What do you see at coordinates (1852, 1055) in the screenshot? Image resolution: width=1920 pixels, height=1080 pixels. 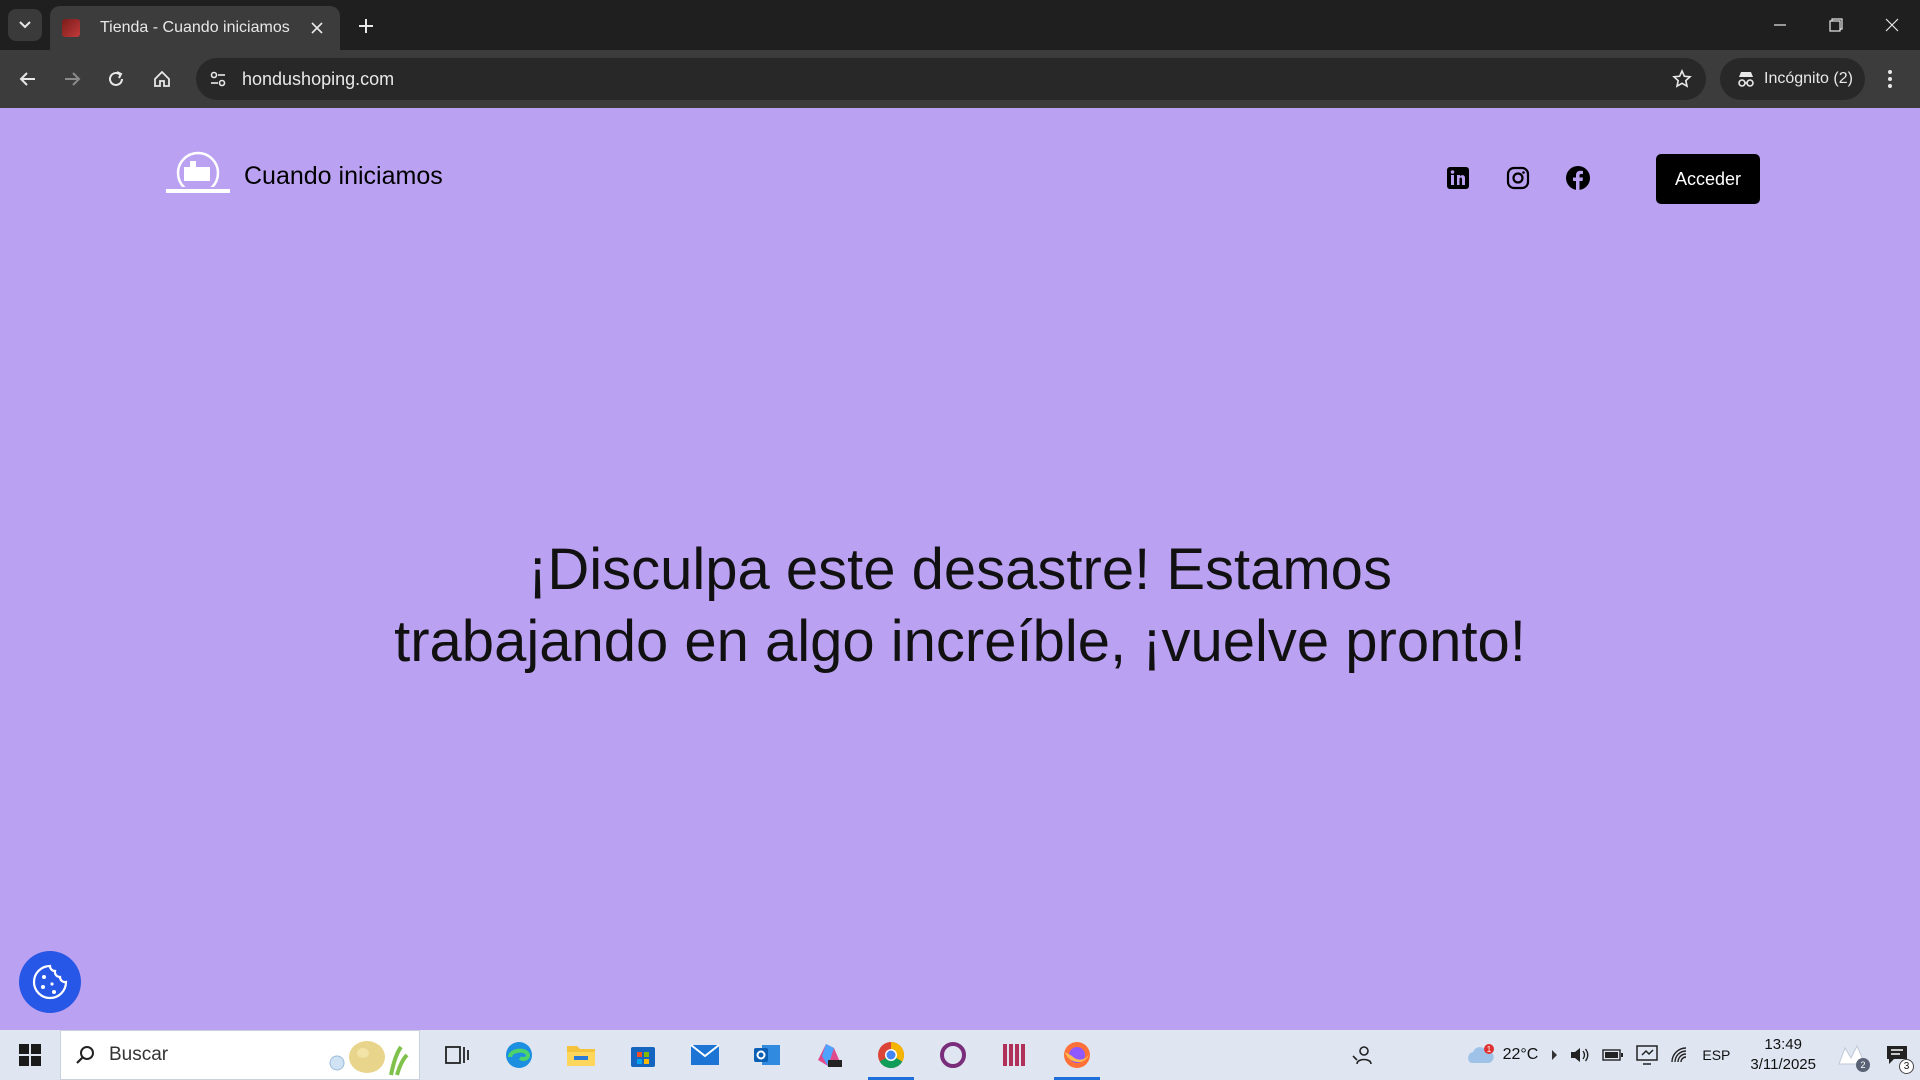 I see `widgets-button: 2` at bounding box center [1852, 1055].